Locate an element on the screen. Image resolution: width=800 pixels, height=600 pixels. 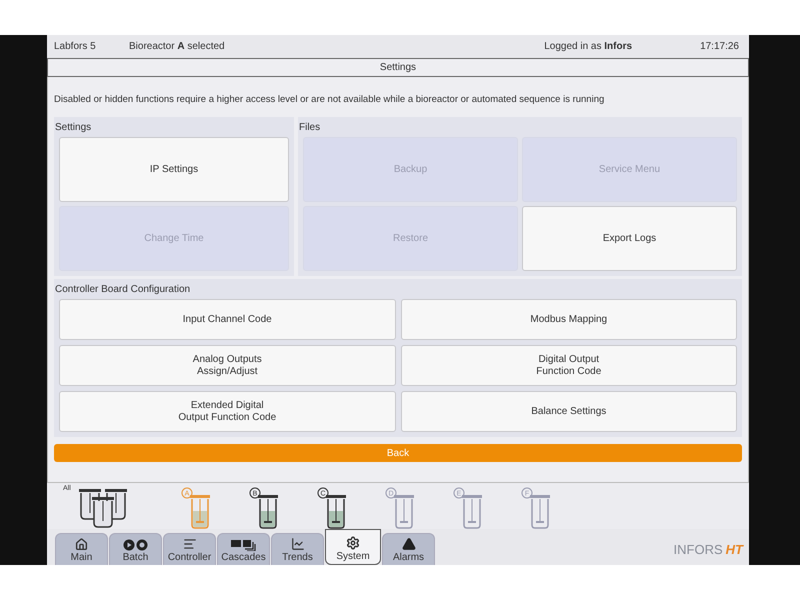
settings-button: IP Settings is located at coordinates (174, 169).